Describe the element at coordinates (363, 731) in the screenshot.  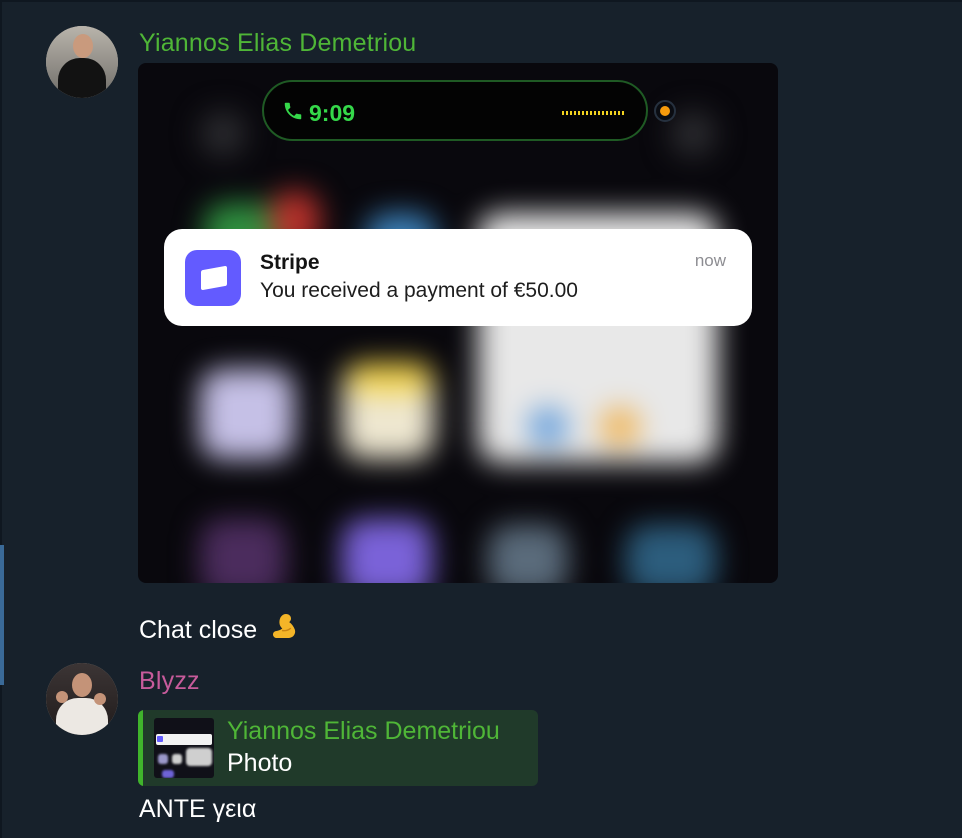
I see `reply-sender-name: Yiannos Elias Demetriou` at that location.